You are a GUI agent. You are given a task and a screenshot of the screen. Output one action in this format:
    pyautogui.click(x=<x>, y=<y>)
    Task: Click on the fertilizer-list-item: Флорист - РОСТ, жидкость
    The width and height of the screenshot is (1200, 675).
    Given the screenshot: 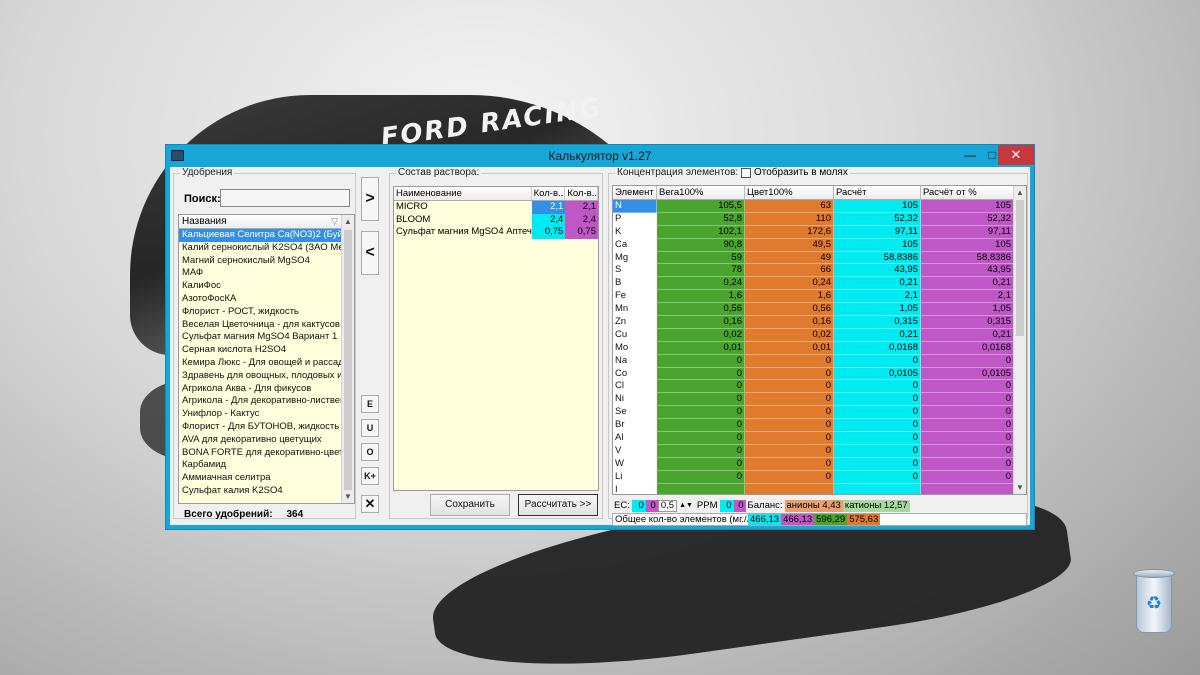 What is the action you would take?
    pyautogui.click(x=260, y=312)
    